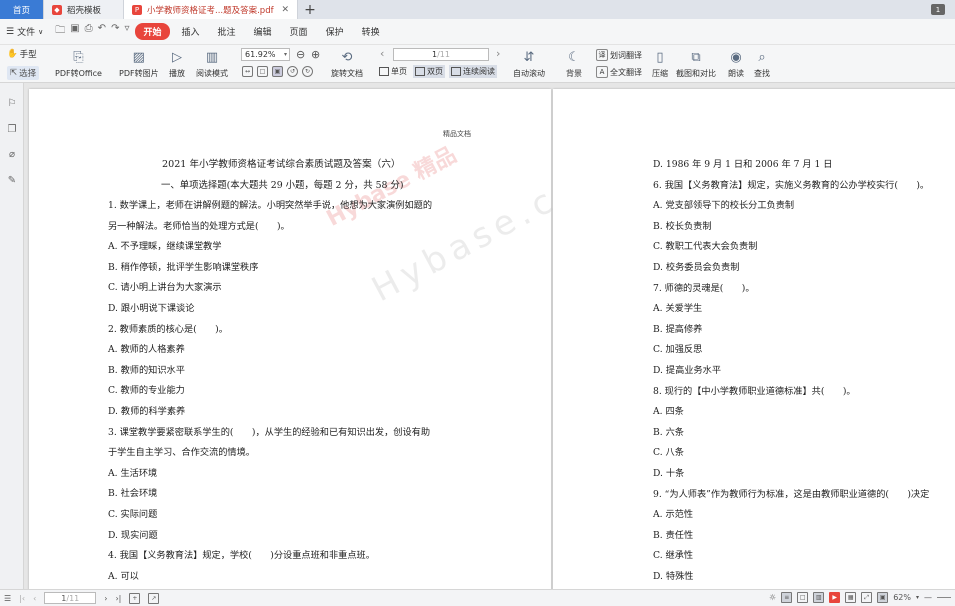 The height and width of the screenshot is (606, 955). Describe the element at coordinates (851, 597) in the screenshot. I see `fit-icon: ▦` at that location.